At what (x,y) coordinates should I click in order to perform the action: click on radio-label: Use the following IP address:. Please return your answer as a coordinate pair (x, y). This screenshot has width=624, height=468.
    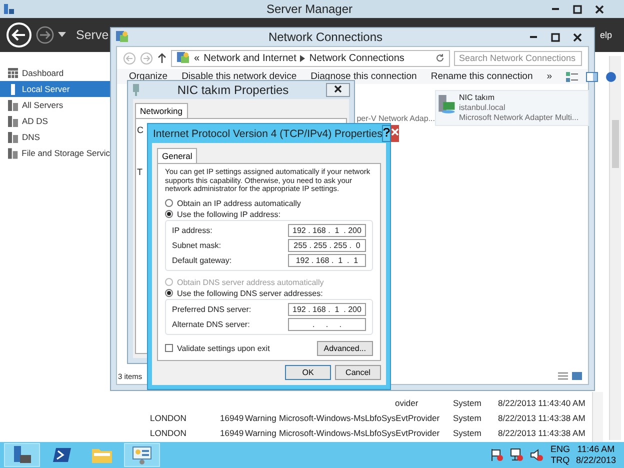
    Looking at the image, I should click on (228, 214).